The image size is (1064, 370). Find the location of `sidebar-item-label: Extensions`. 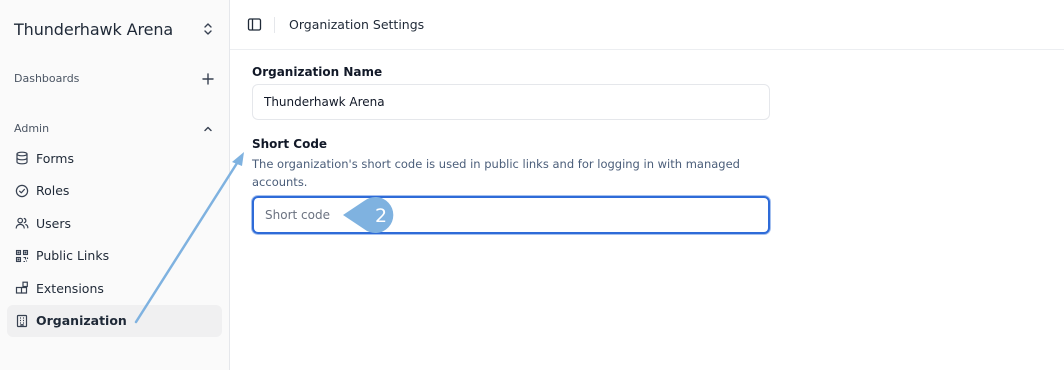

sidebar-item-label: Extensions is located at coordinates (70, 288).